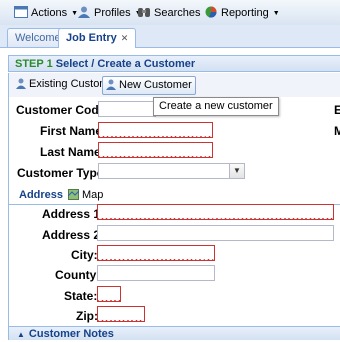 Image resolution: width=340 pixels, height=342 pixels. I want to click on step-title: Select / Create a Customer, so click(125, 64).